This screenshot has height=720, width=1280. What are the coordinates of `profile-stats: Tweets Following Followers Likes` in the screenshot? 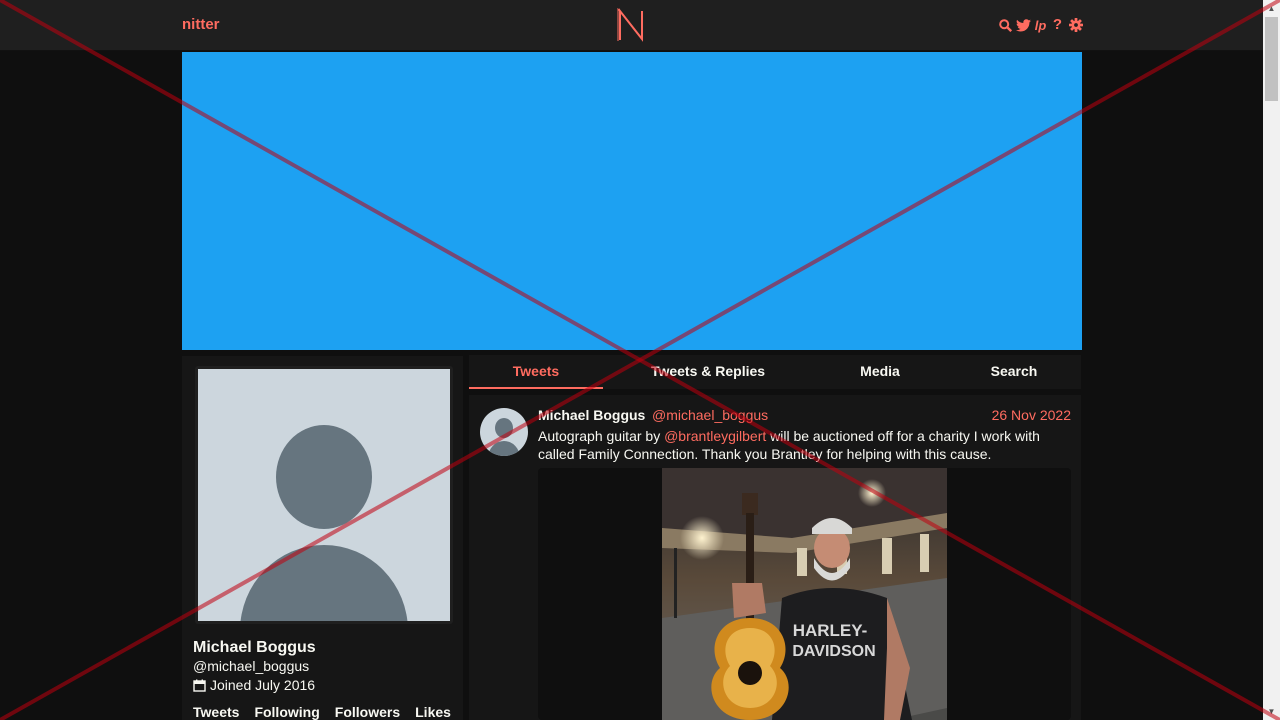 It's located at (322, 712).